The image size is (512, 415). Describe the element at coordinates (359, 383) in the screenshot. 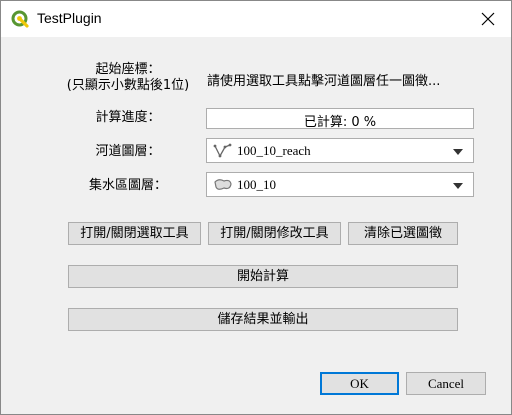

I see `ok-button: OK` at that location.